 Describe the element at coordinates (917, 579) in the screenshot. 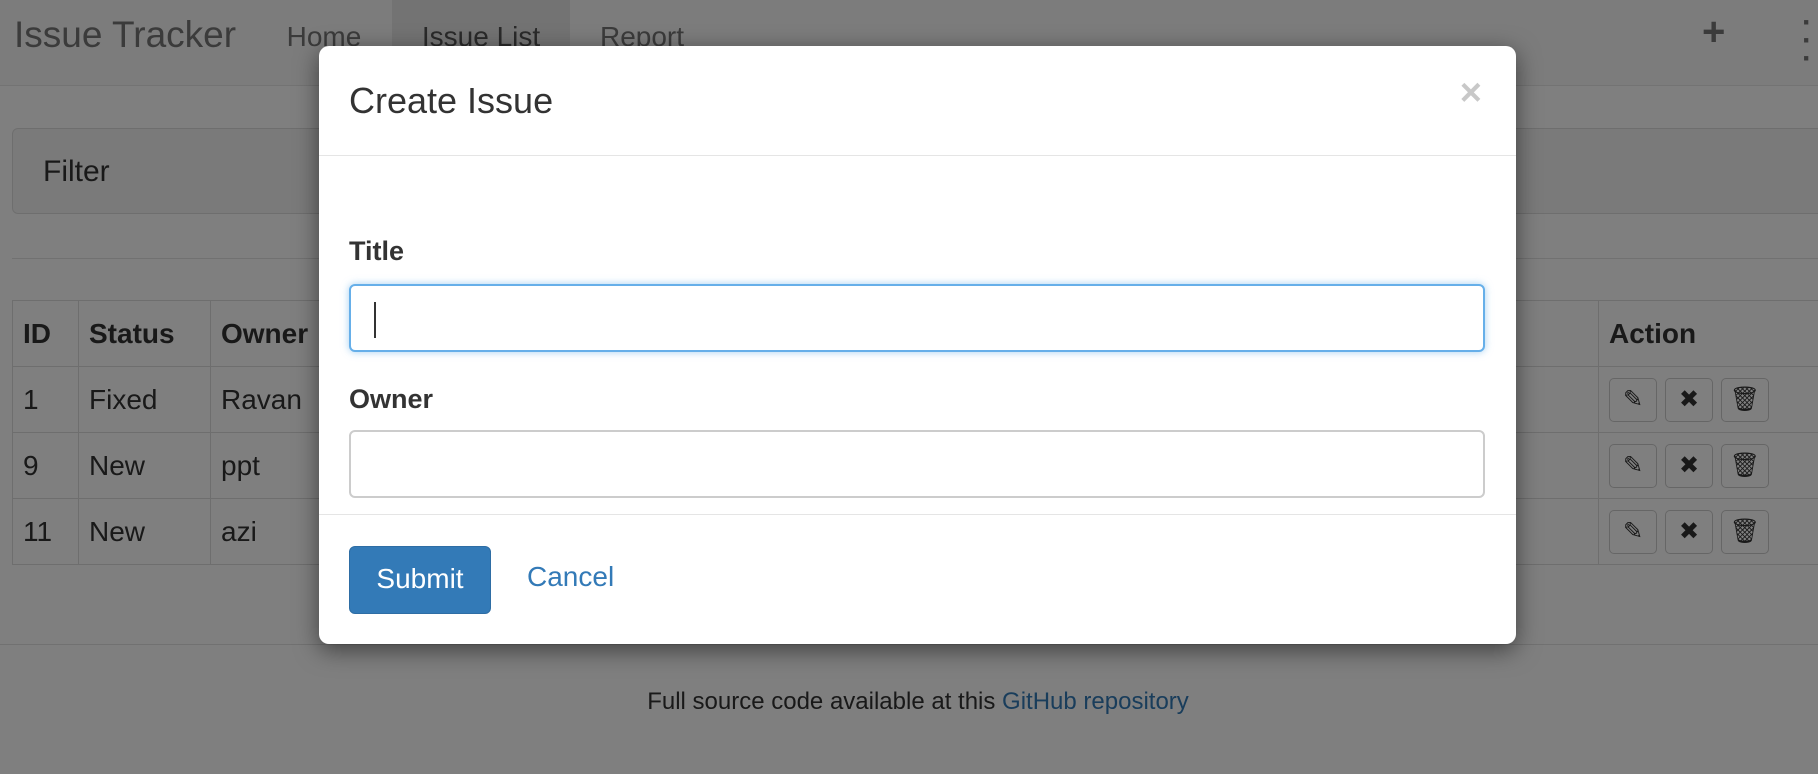

I see `modal-footer: Submit Cancel` at that location.